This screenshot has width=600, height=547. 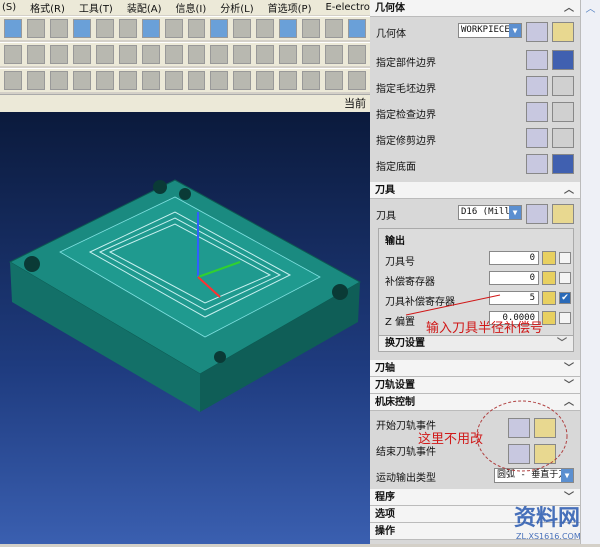 What do you see at coordinates (290, 7) in the screenshot?
I see `menu-item: 首选项(P)` at bounding box center [290, 7].